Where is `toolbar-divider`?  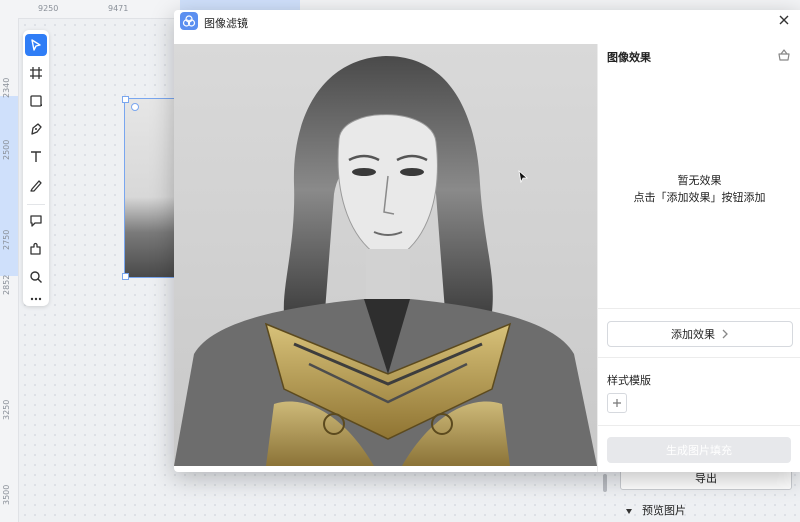 toolbar-divider is located at coordinates (36, 204).